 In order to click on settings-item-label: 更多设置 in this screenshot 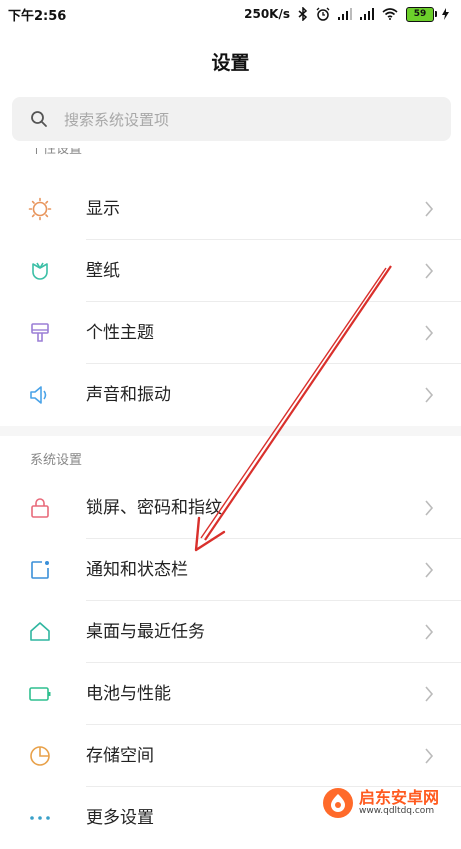, I will do `click(120, 818)`.